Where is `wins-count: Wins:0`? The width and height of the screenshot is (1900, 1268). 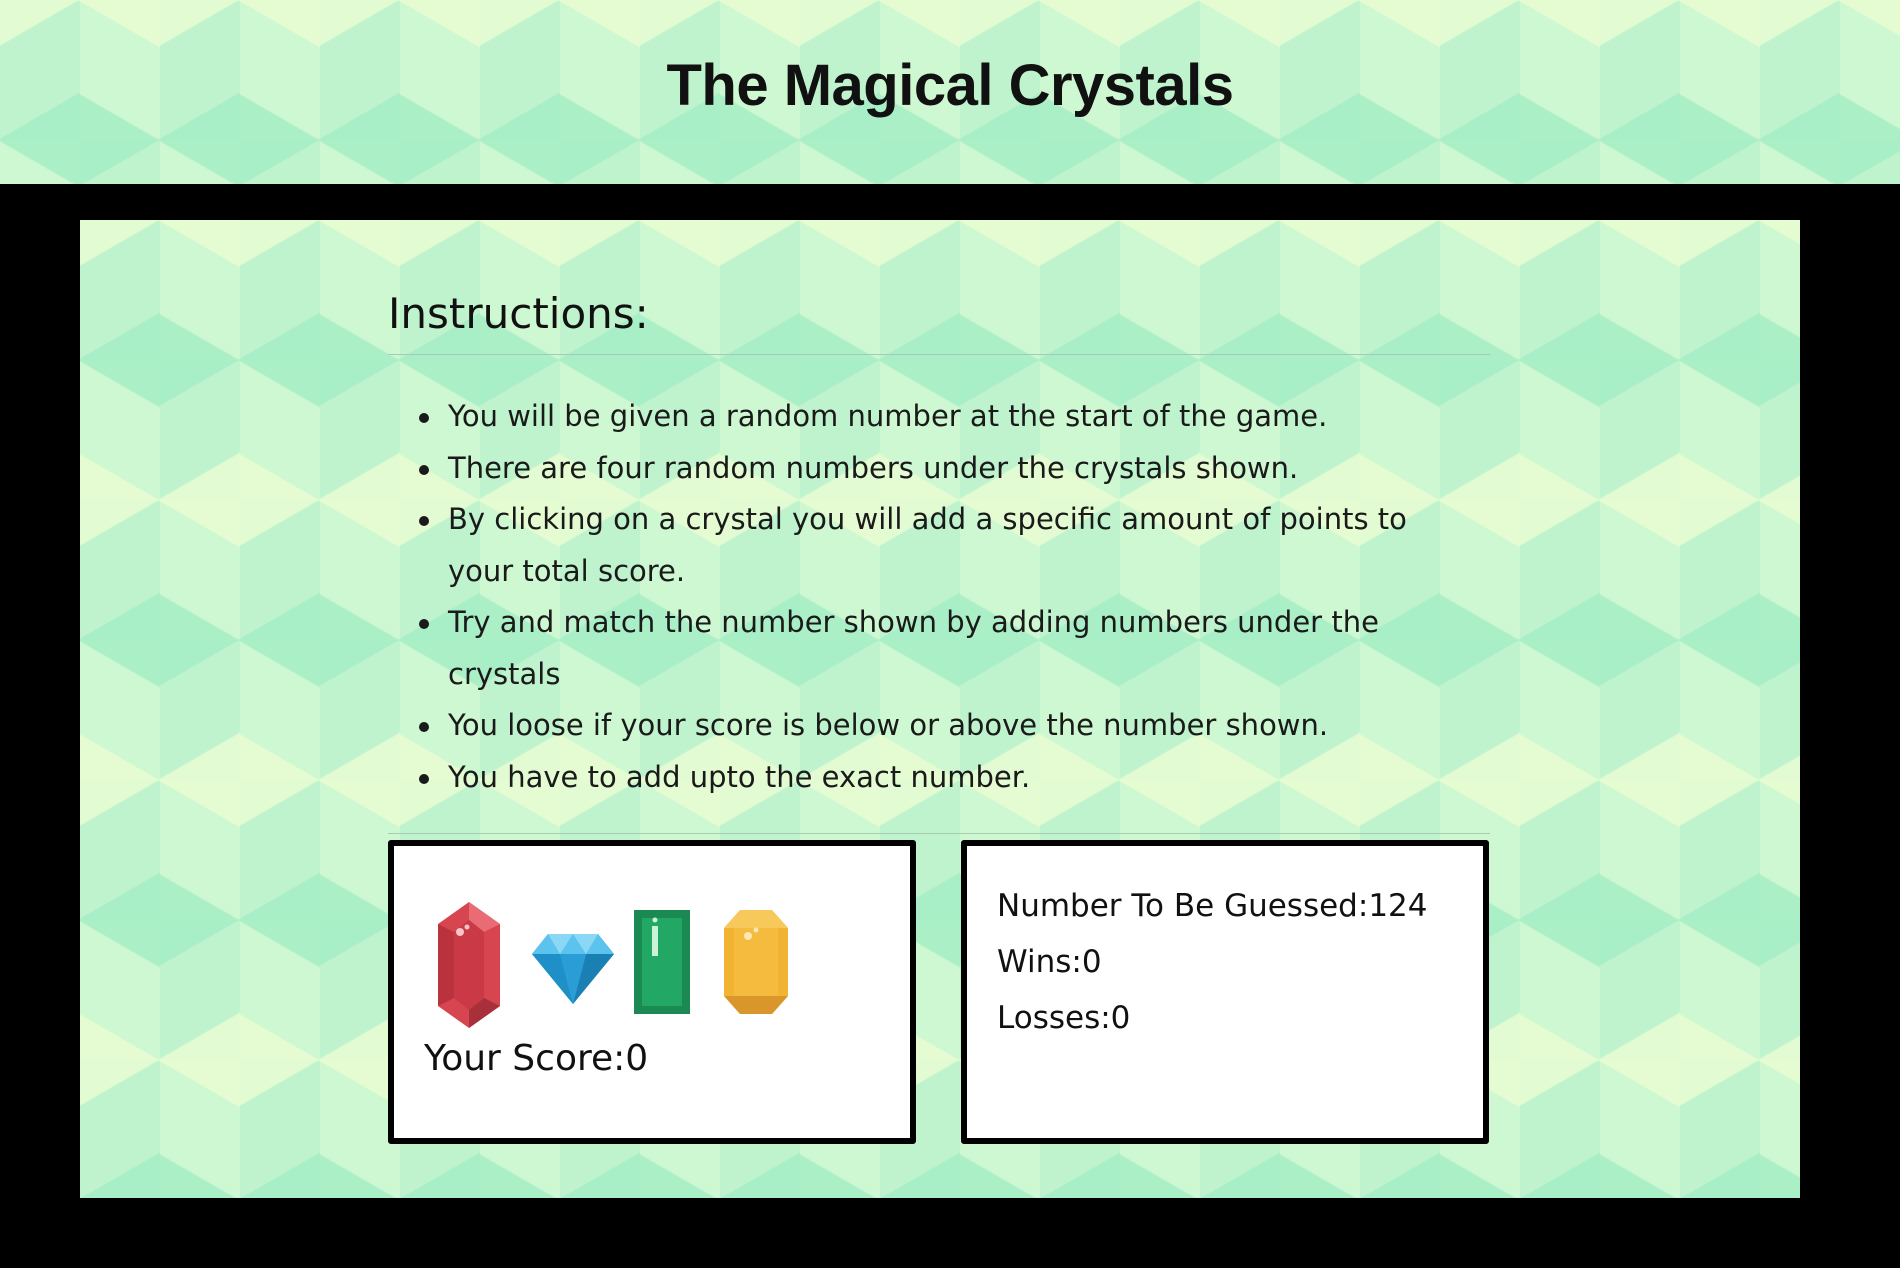 wins-count: Wins:0 is located at coordinates (1049, 962).